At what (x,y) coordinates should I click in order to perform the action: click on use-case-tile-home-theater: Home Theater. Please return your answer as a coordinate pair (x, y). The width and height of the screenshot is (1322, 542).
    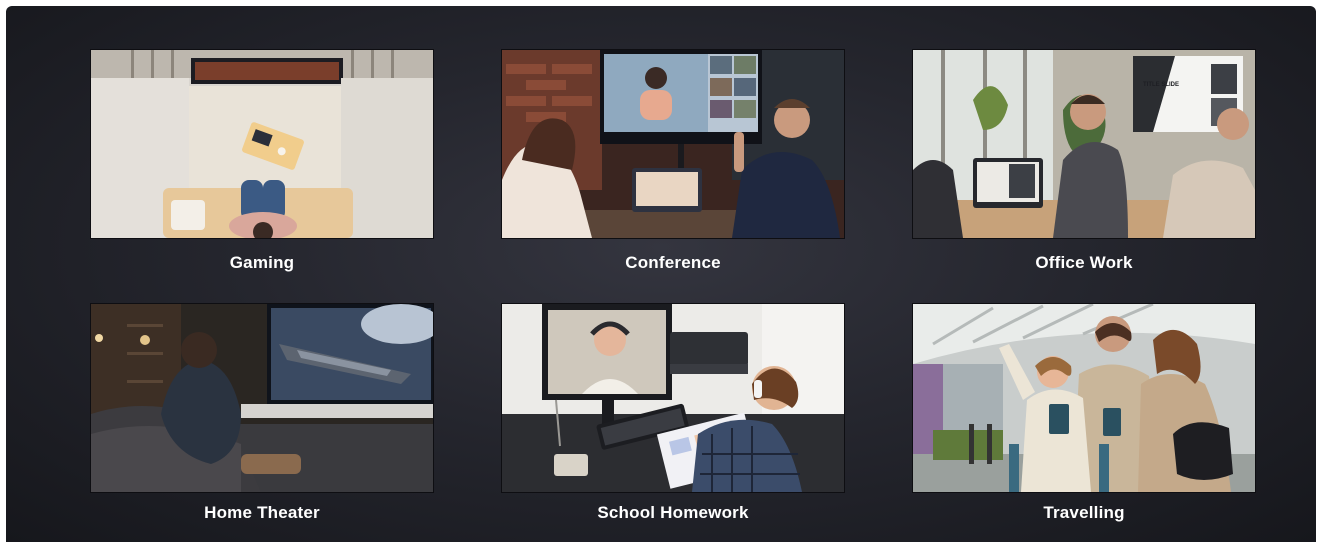
    Looking at the image, I should click on (262, 413).